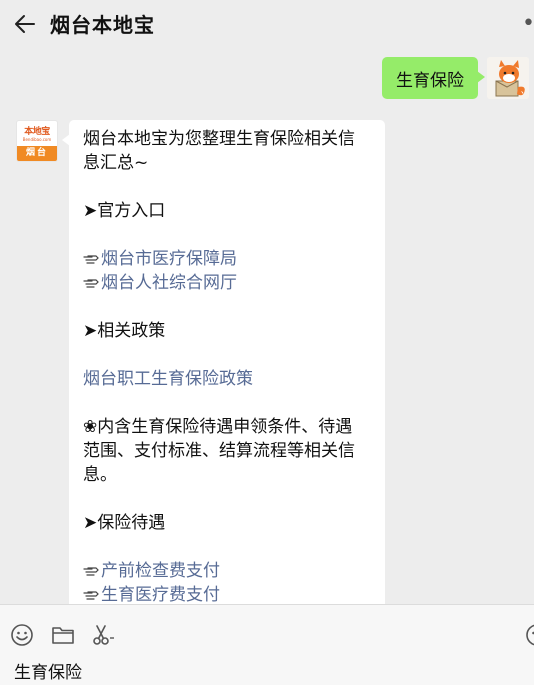  I want to click on chat-title: 烟台本地宝, so click(102, 25).